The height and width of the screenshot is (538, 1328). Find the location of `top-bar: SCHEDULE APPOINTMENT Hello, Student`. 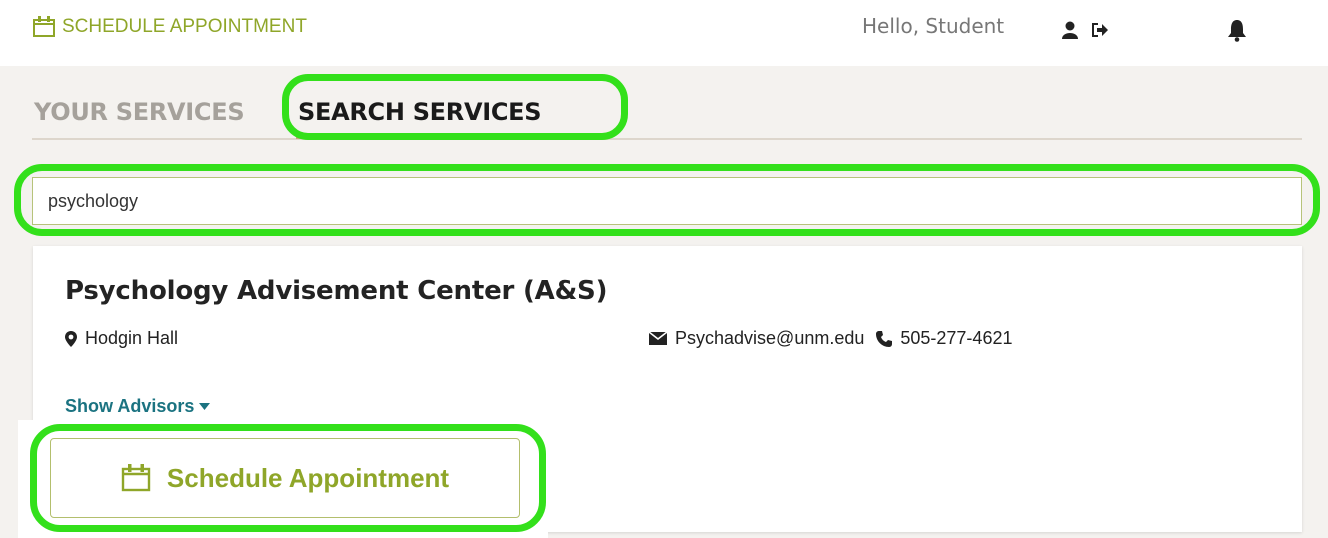

top-bar: SCHEDULE APPOINTMENT Hello, Student is located at coordinates (664, 33).